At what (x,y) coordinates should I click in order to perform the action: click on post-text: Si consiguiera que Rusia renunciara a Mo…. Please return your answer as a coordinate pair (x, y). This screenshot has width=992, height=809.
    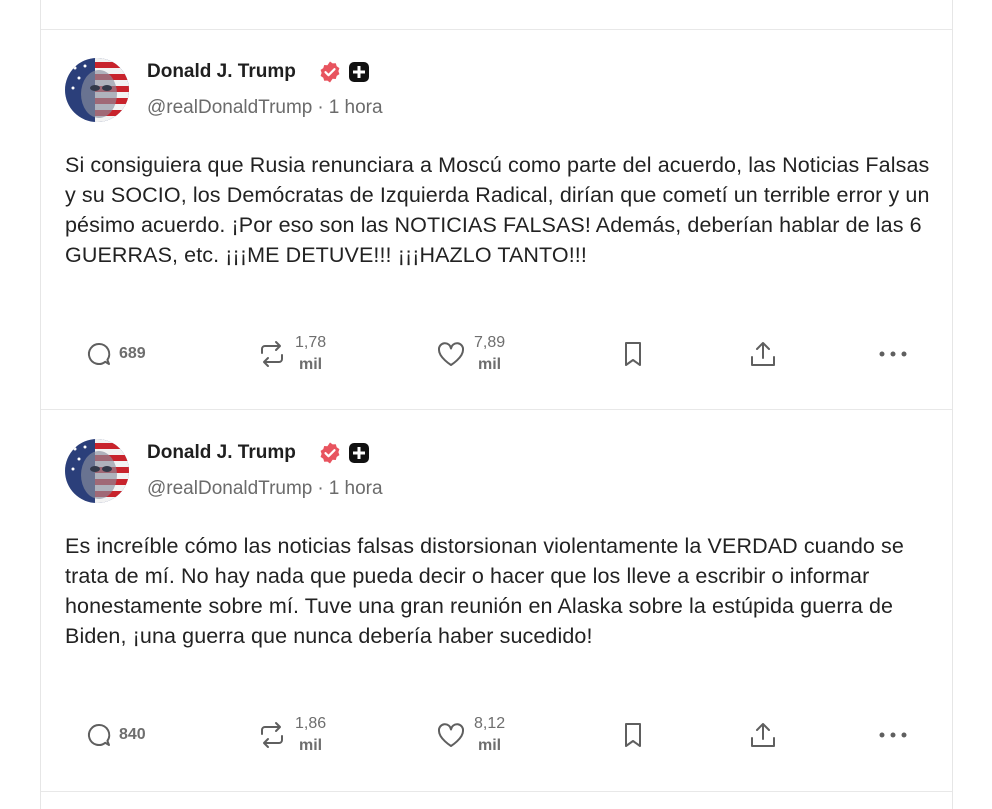
    Looking at the image, I should click on (497, 210).